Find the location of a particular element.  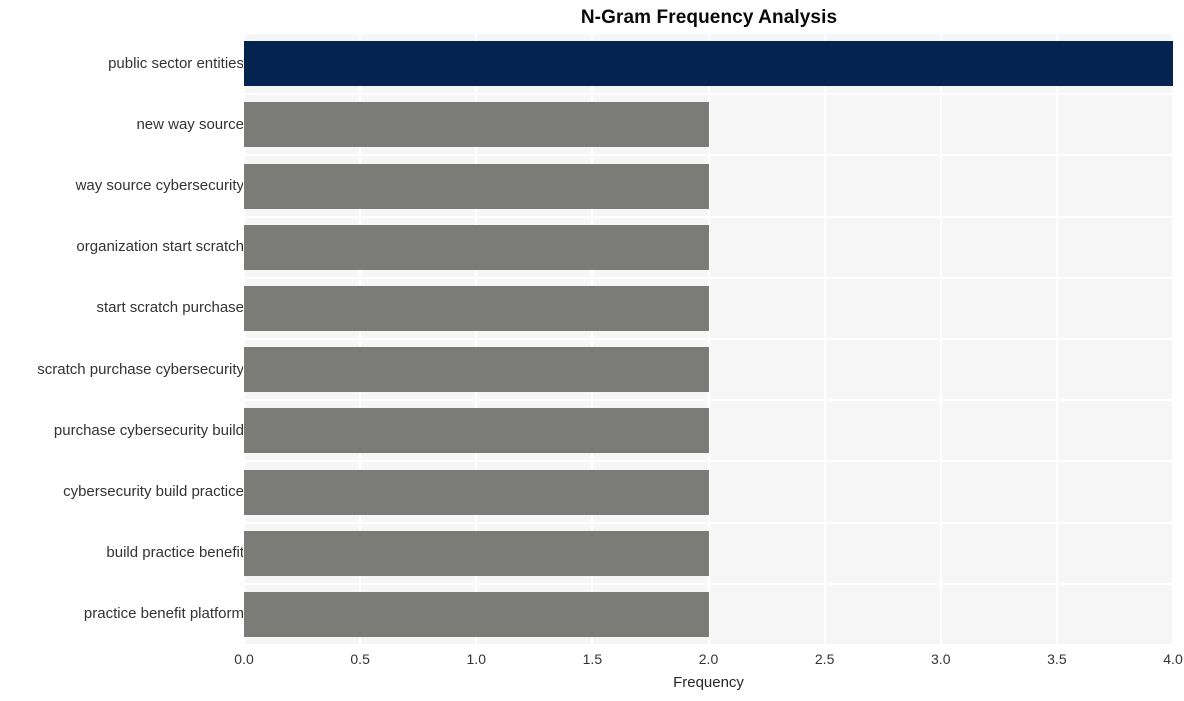

chart-title: N-Gram Frequency Analysis is located at coordinates (709, 17).